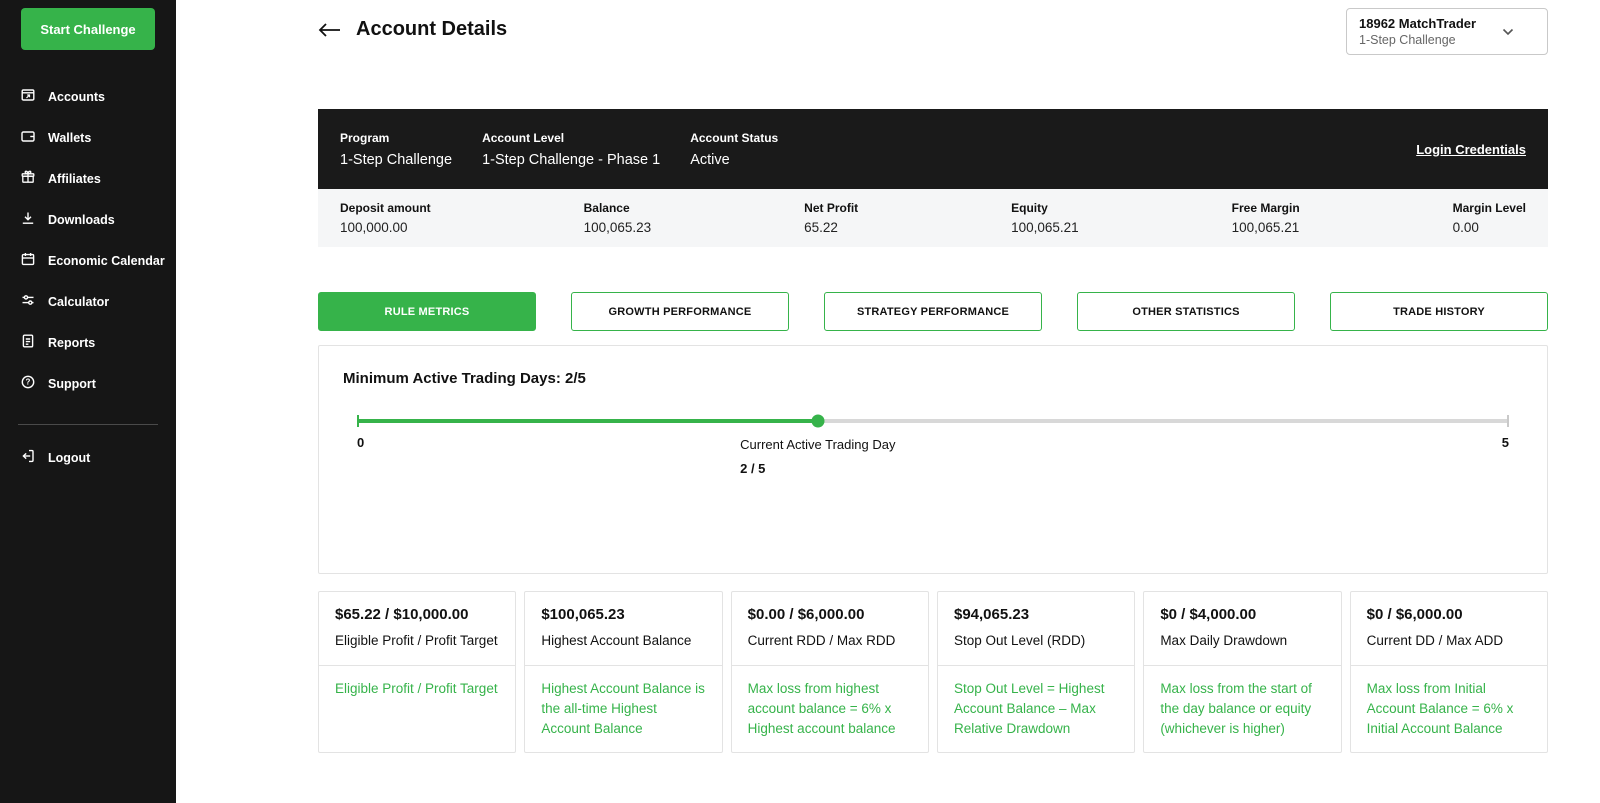 This screenshot has width=1600, height=803. I want to click on account-selector-text: 18962 MatchTrader 1-Step Challenge, so click(1417, 31).